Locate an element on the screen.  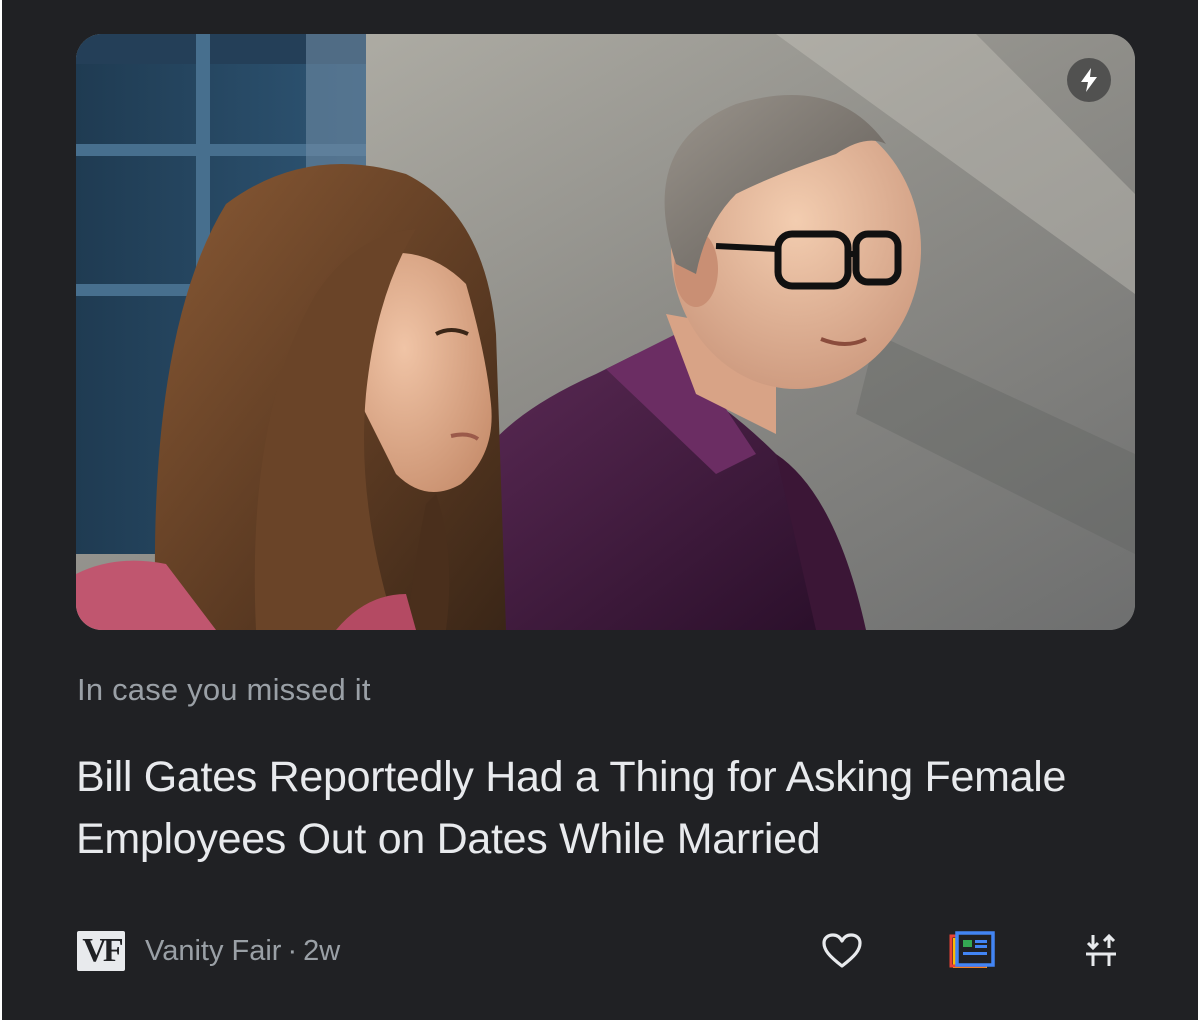
publish-age: 2w is located at coordinates (322, 950).